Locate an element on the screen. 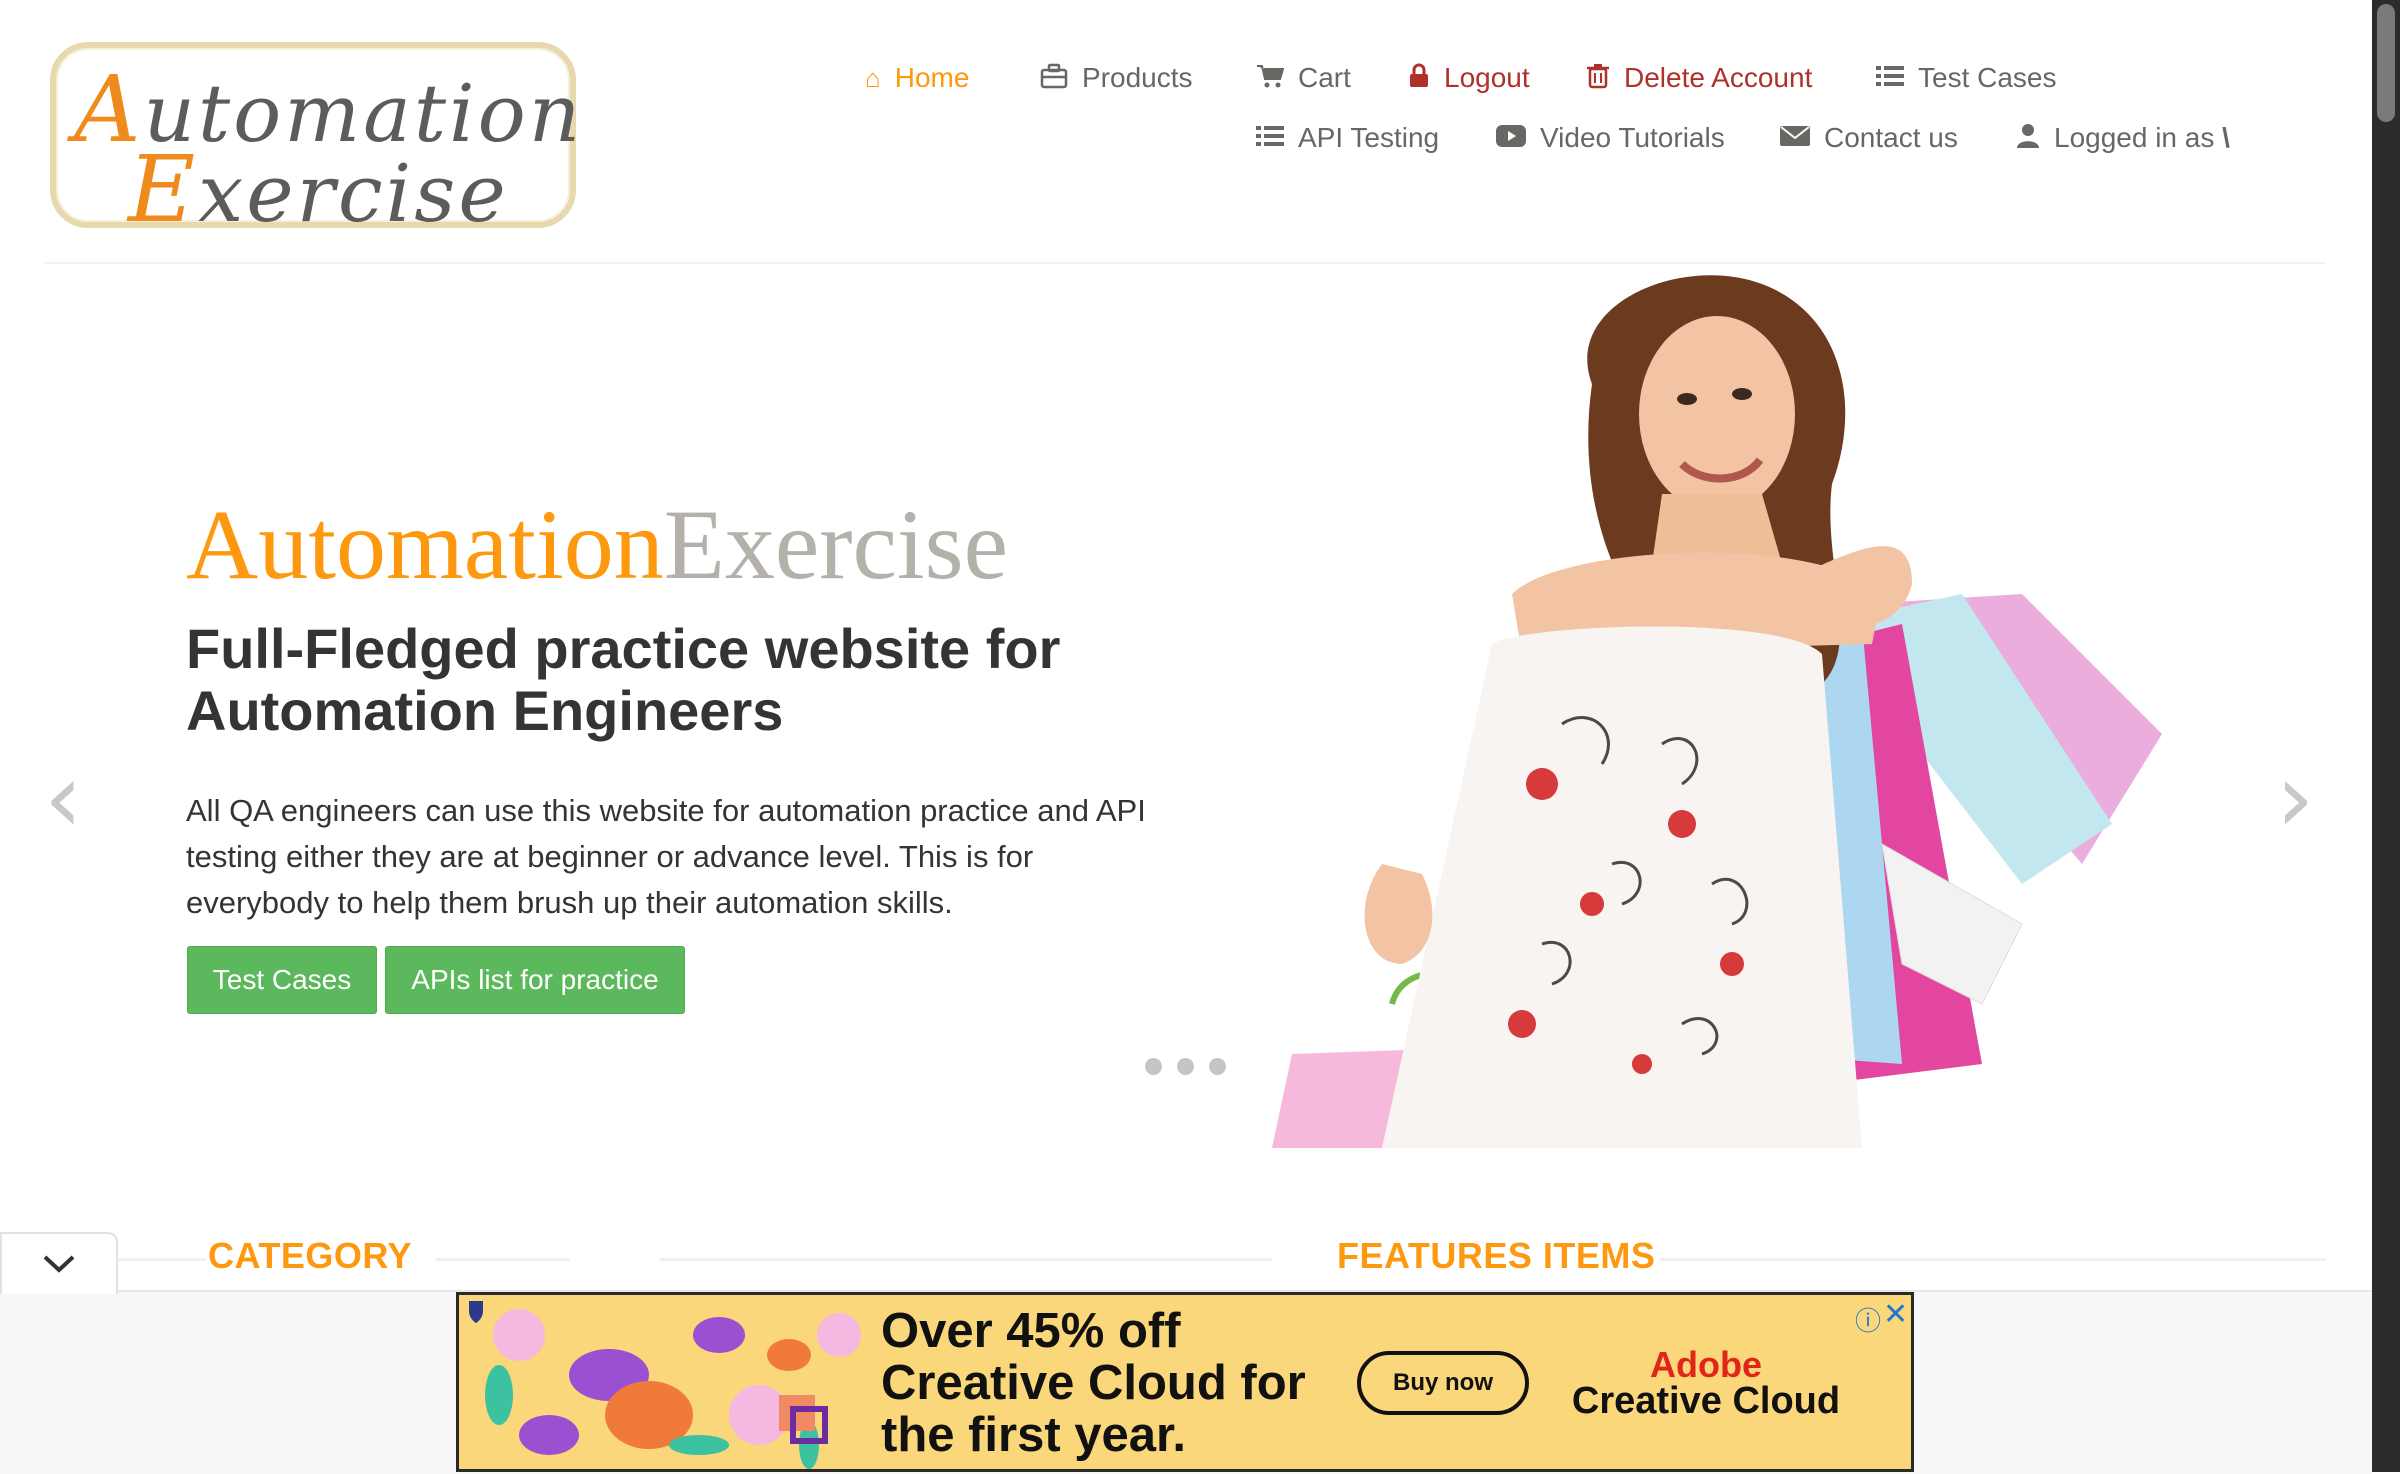  ad-brand-logo: Adobe Creative Cloud is located at coordinates (1706, 1383).